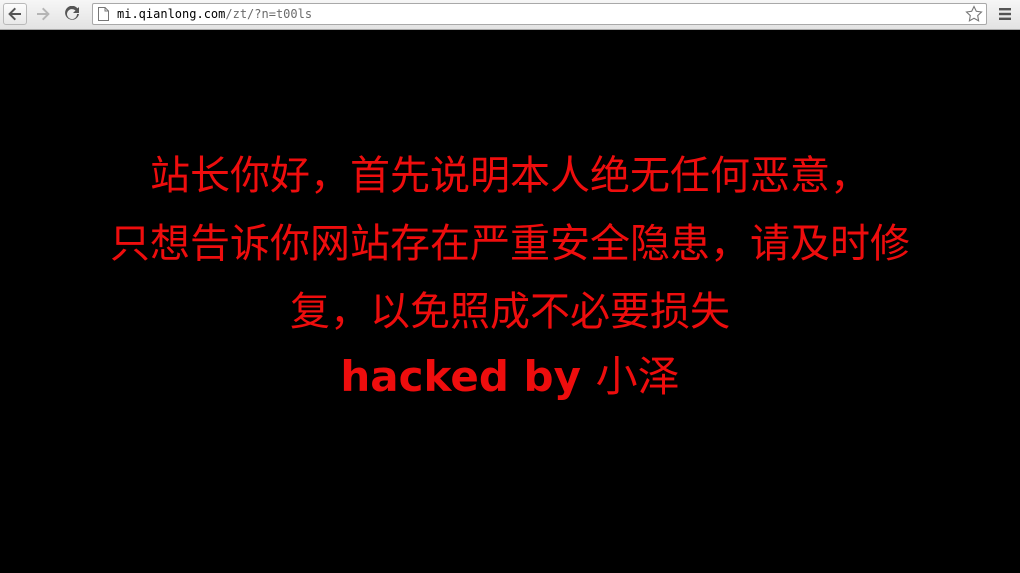 This screenshot has width=1020, height=573. What do you see at coordinates (1005, 14) in the screenshot?
I see `hamburger-menu-icon` at bounding box center [1005, 14].